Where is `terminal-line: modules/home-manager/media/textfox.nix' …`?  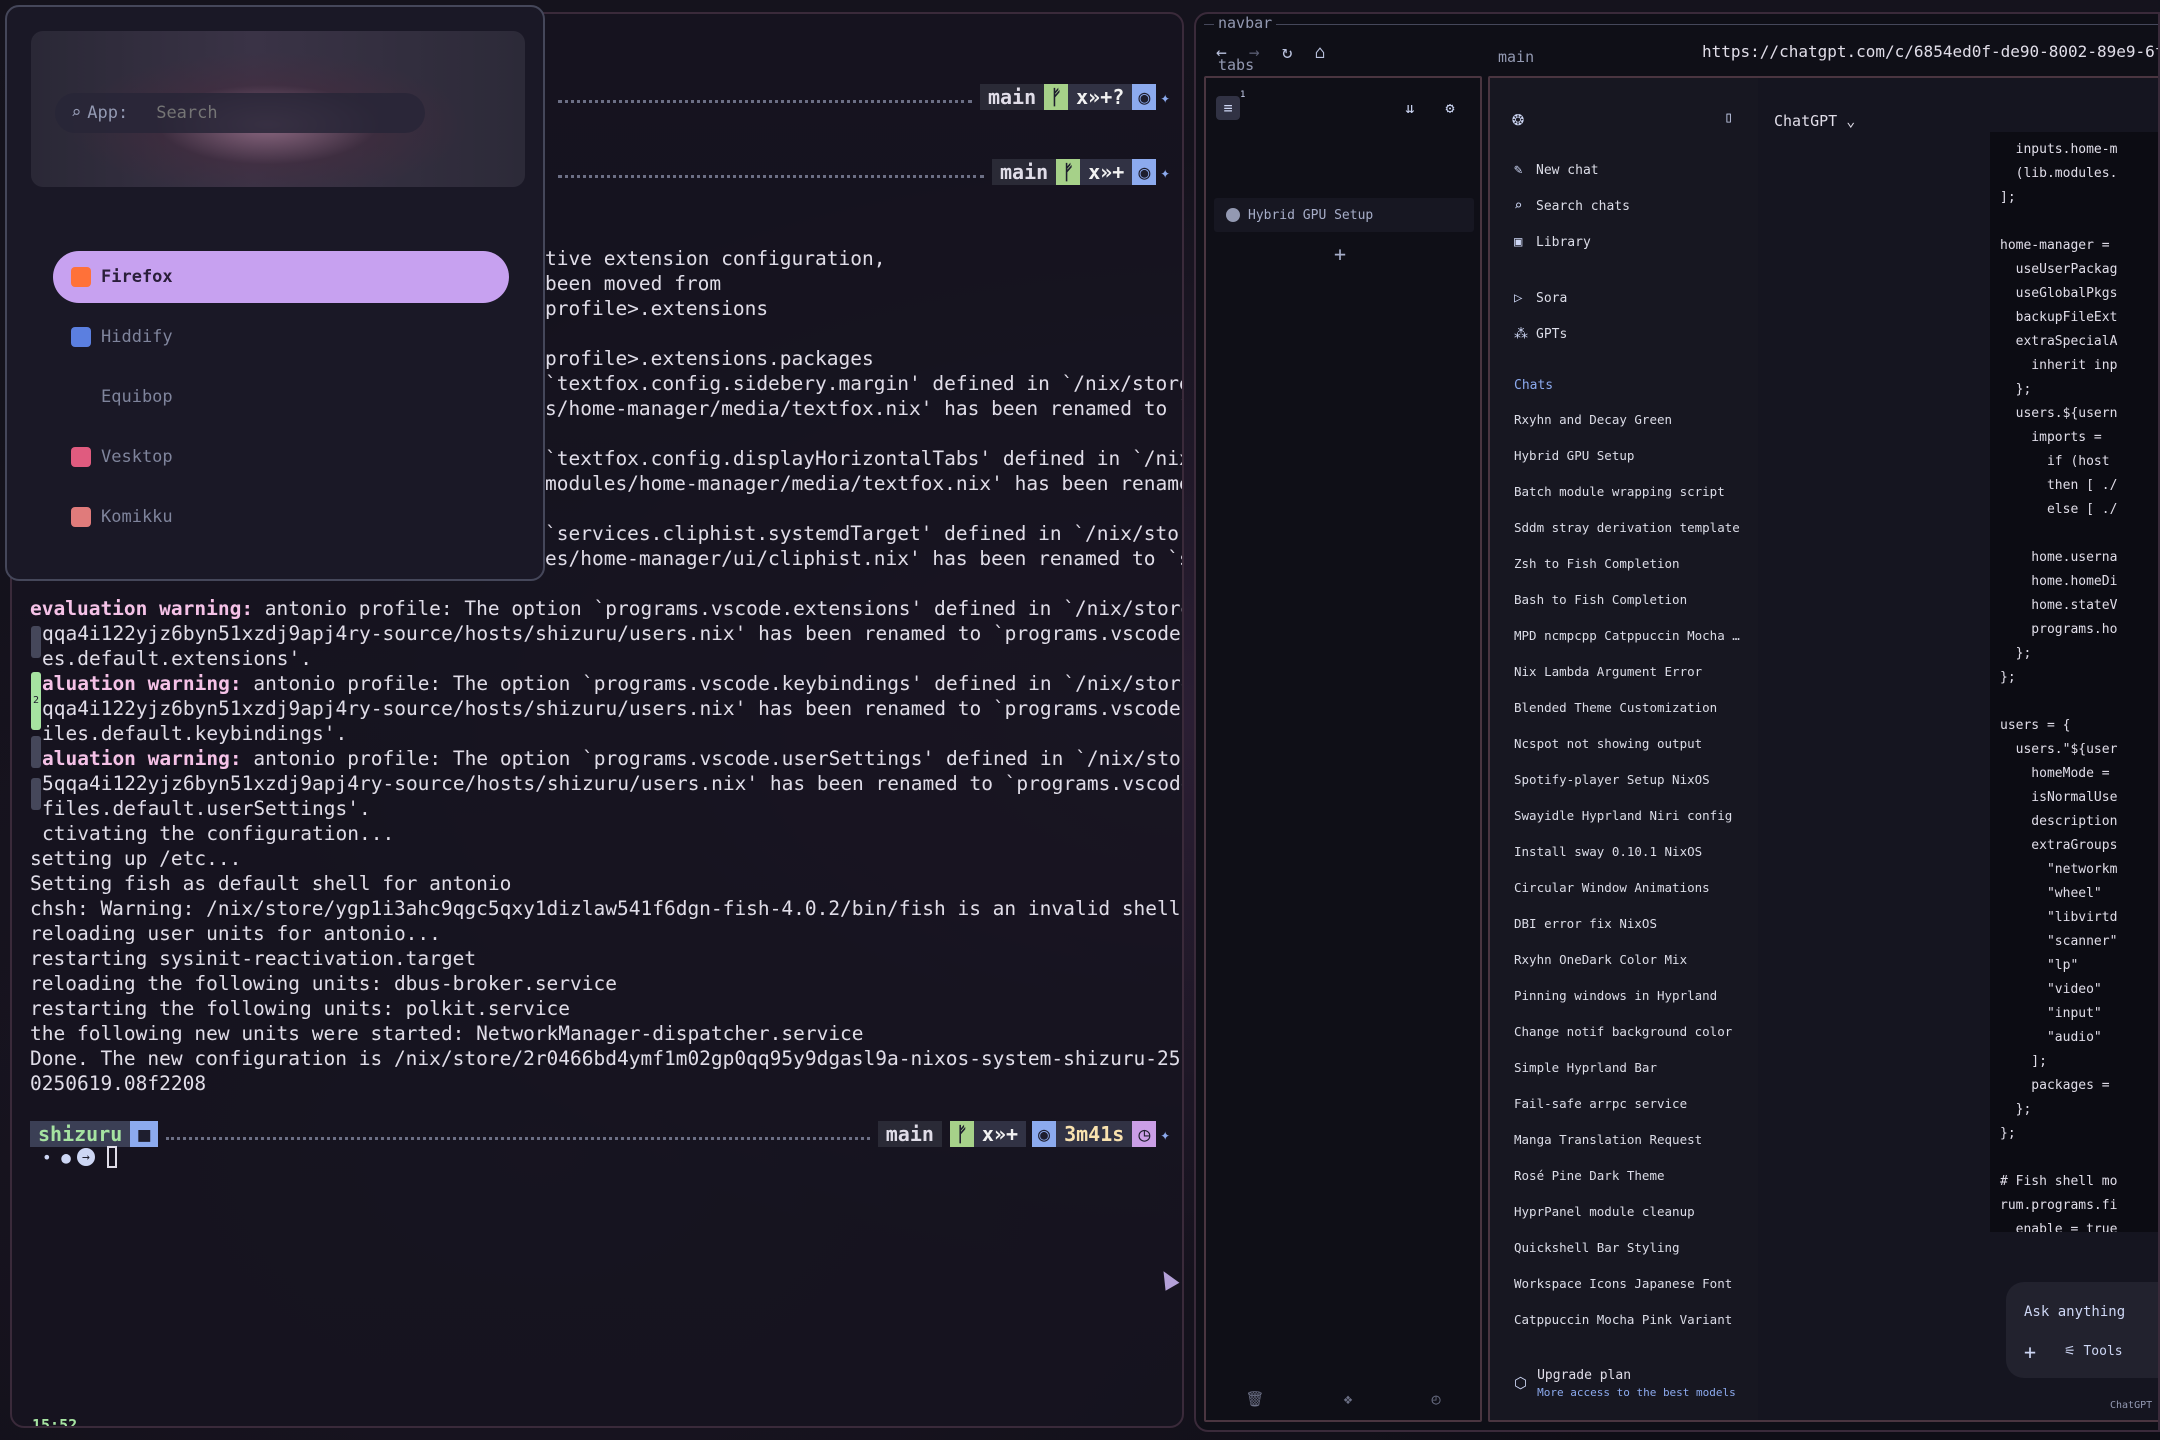
terminal-line: modules/home-manager/media/textfox.nix' … is located at coordinates (864, 483).